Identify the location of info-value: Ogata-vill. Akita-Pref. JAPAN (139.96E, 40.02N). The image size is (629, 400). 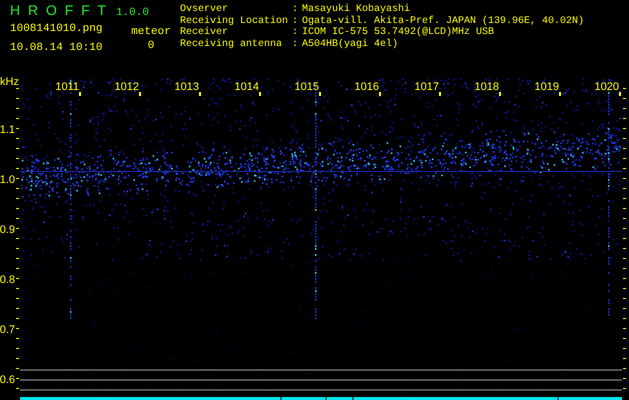
(443, 21).